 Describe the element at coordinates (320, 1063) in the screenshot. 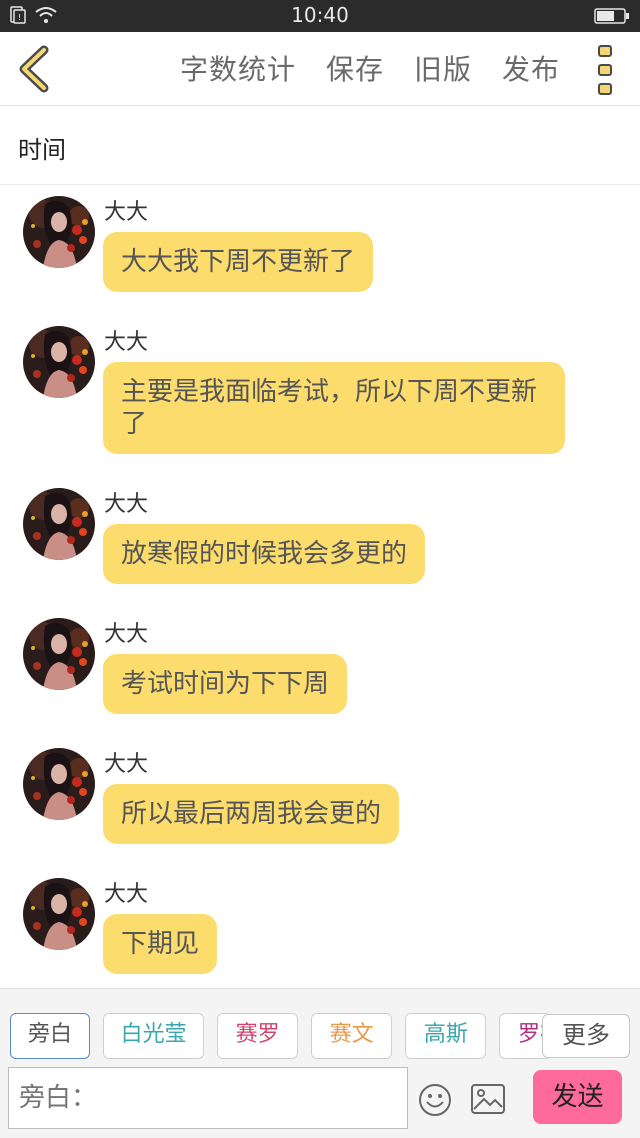

I see `composer: 旁白 白光莹 赛罗 赛文 高斯 罗布 更多 发送` at that location.